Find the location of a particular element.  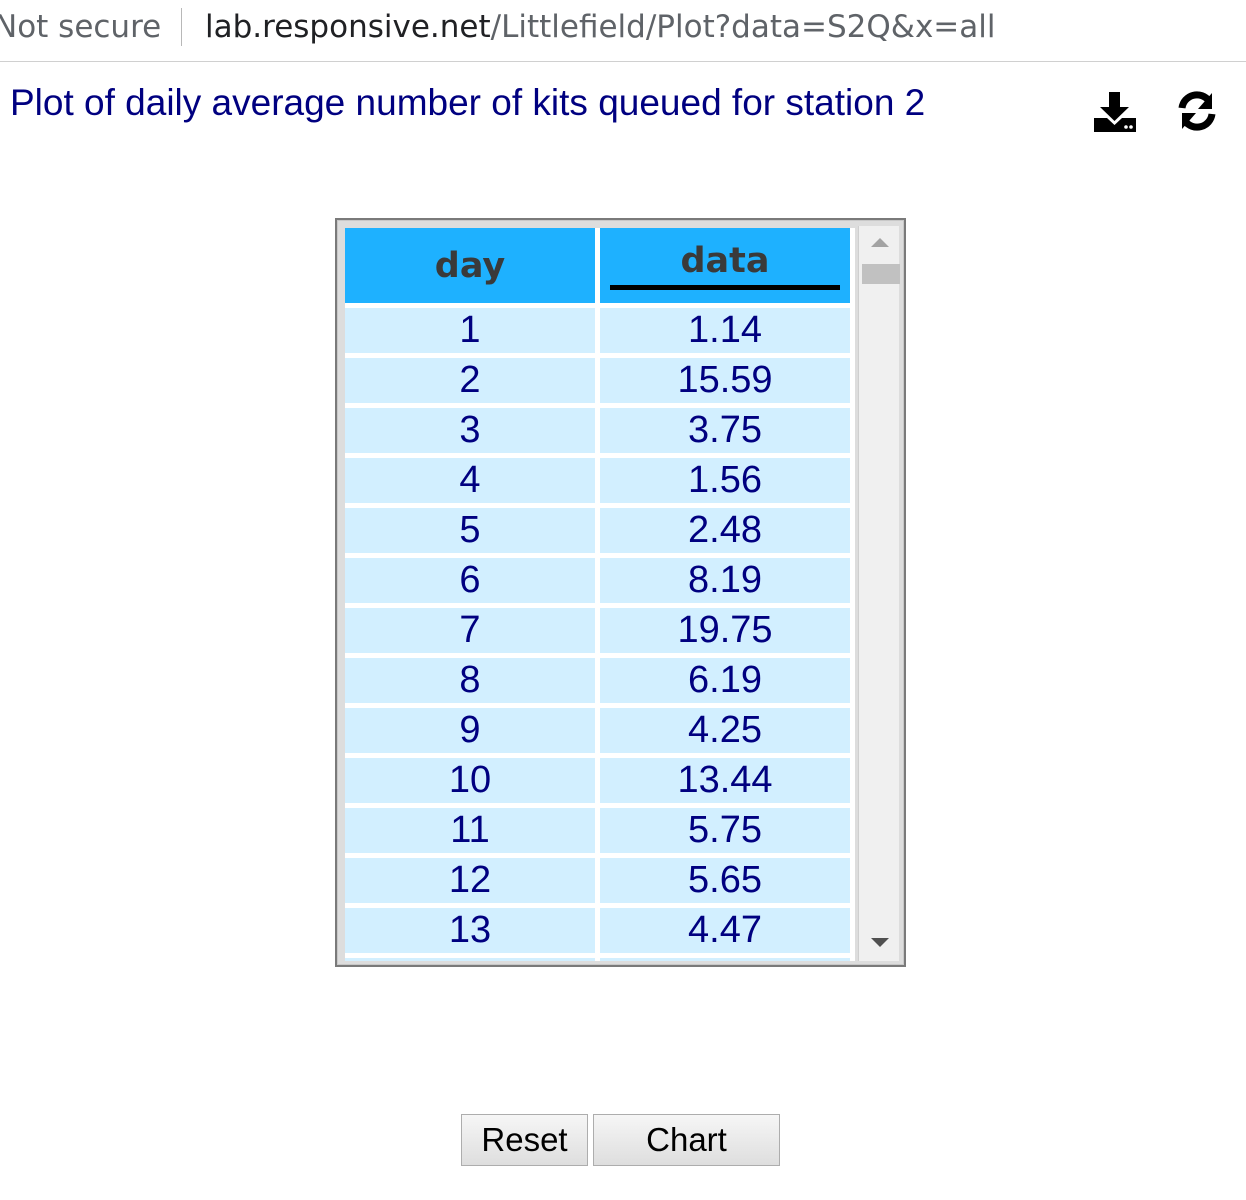

reset-button: Reset is located at coordinates (524, 1140).